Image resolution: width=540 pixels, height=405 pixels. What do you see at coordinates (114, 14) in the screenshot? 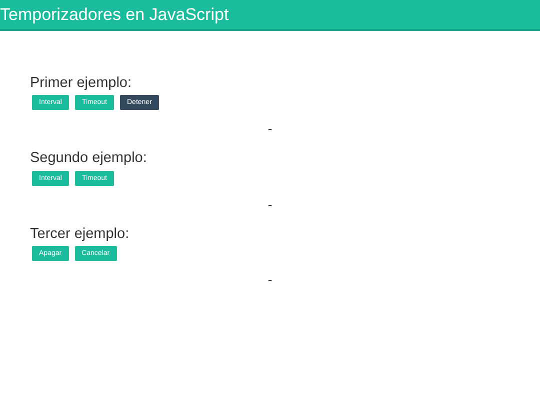
I see `page-title: Temporizadores en JavaScript` at bounding box center [114, 14].